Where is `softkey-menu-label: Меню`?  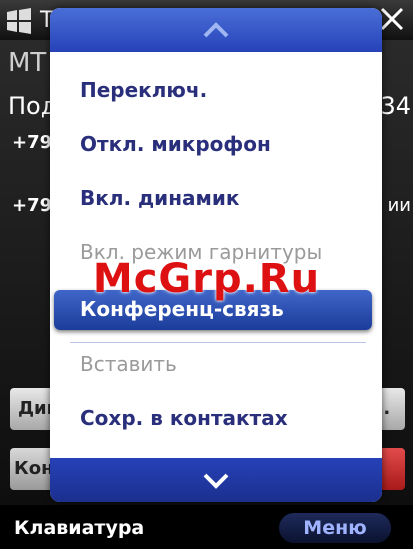 softkey-menu-label: Меню is located at coordinates (335, 528).